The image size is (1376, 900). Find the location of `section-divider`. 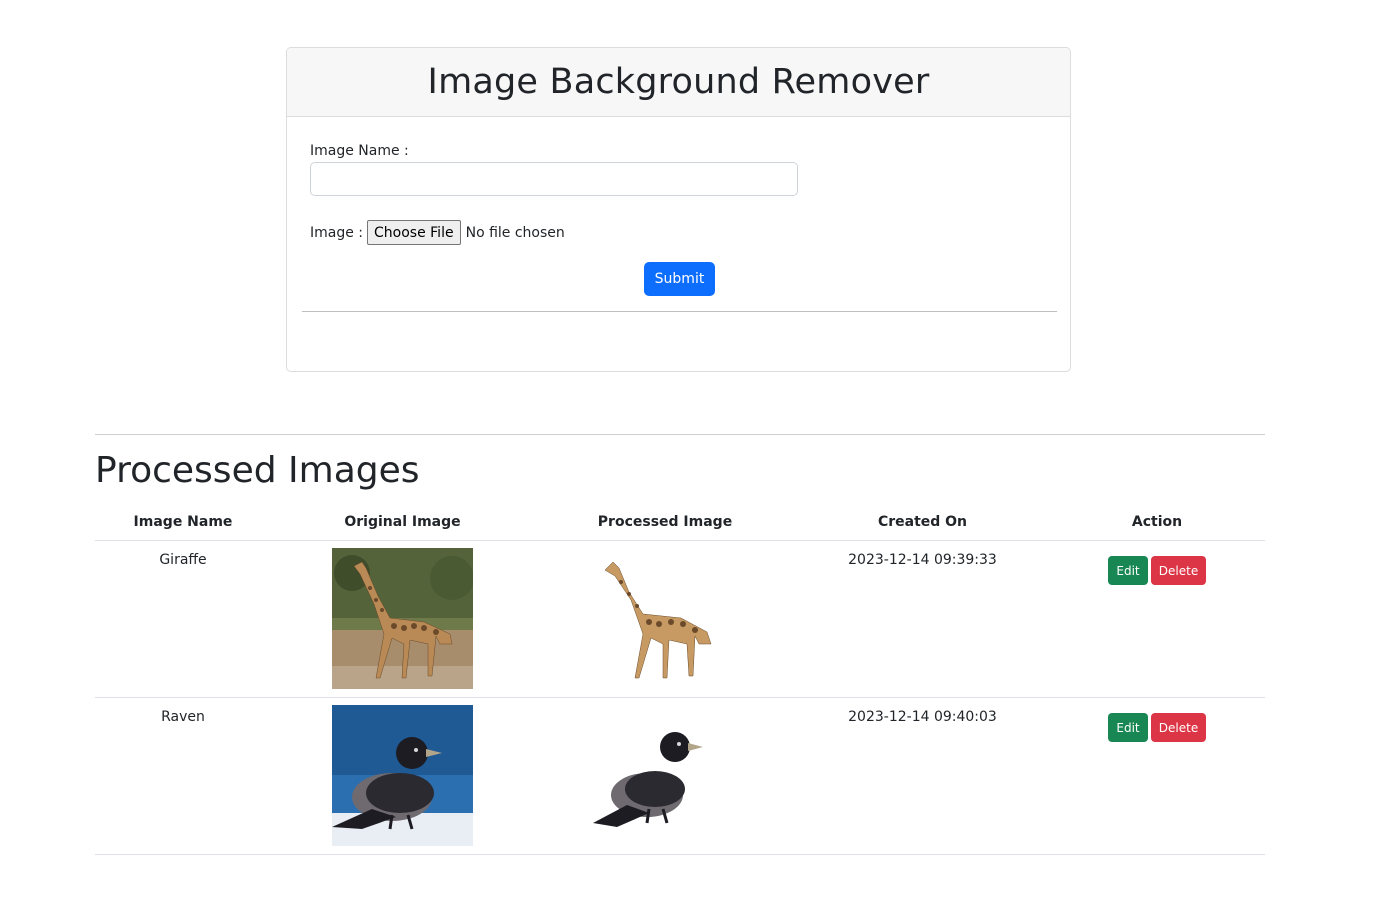

section-divider is located at coordinates (680, 434).